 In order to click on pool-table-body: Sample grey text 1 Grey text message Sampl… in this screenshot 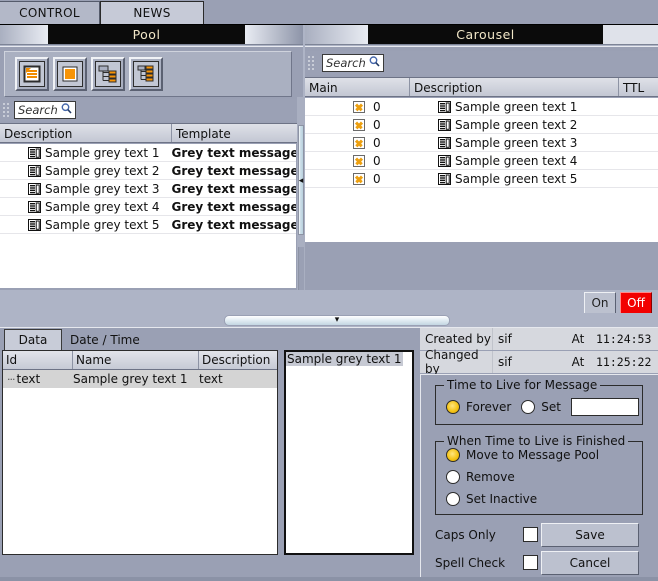, I will do `click(148, 216)`.